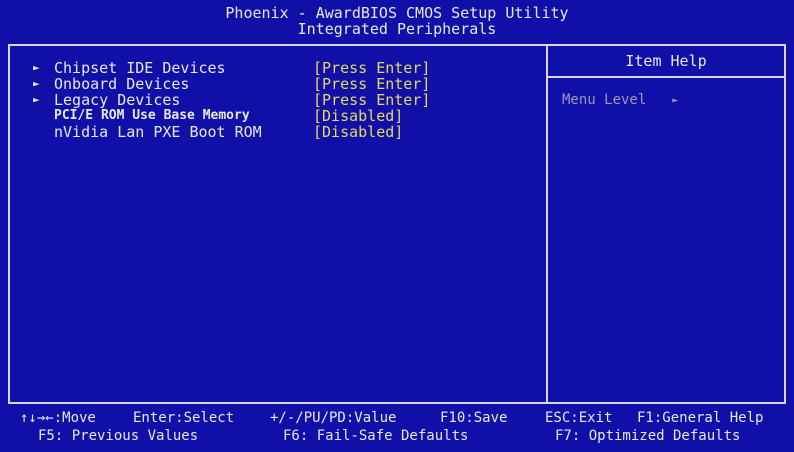  Describe the element at coordinates (474, 418) in the screenshot. I see `key-help-save: F10:Save` at that location.